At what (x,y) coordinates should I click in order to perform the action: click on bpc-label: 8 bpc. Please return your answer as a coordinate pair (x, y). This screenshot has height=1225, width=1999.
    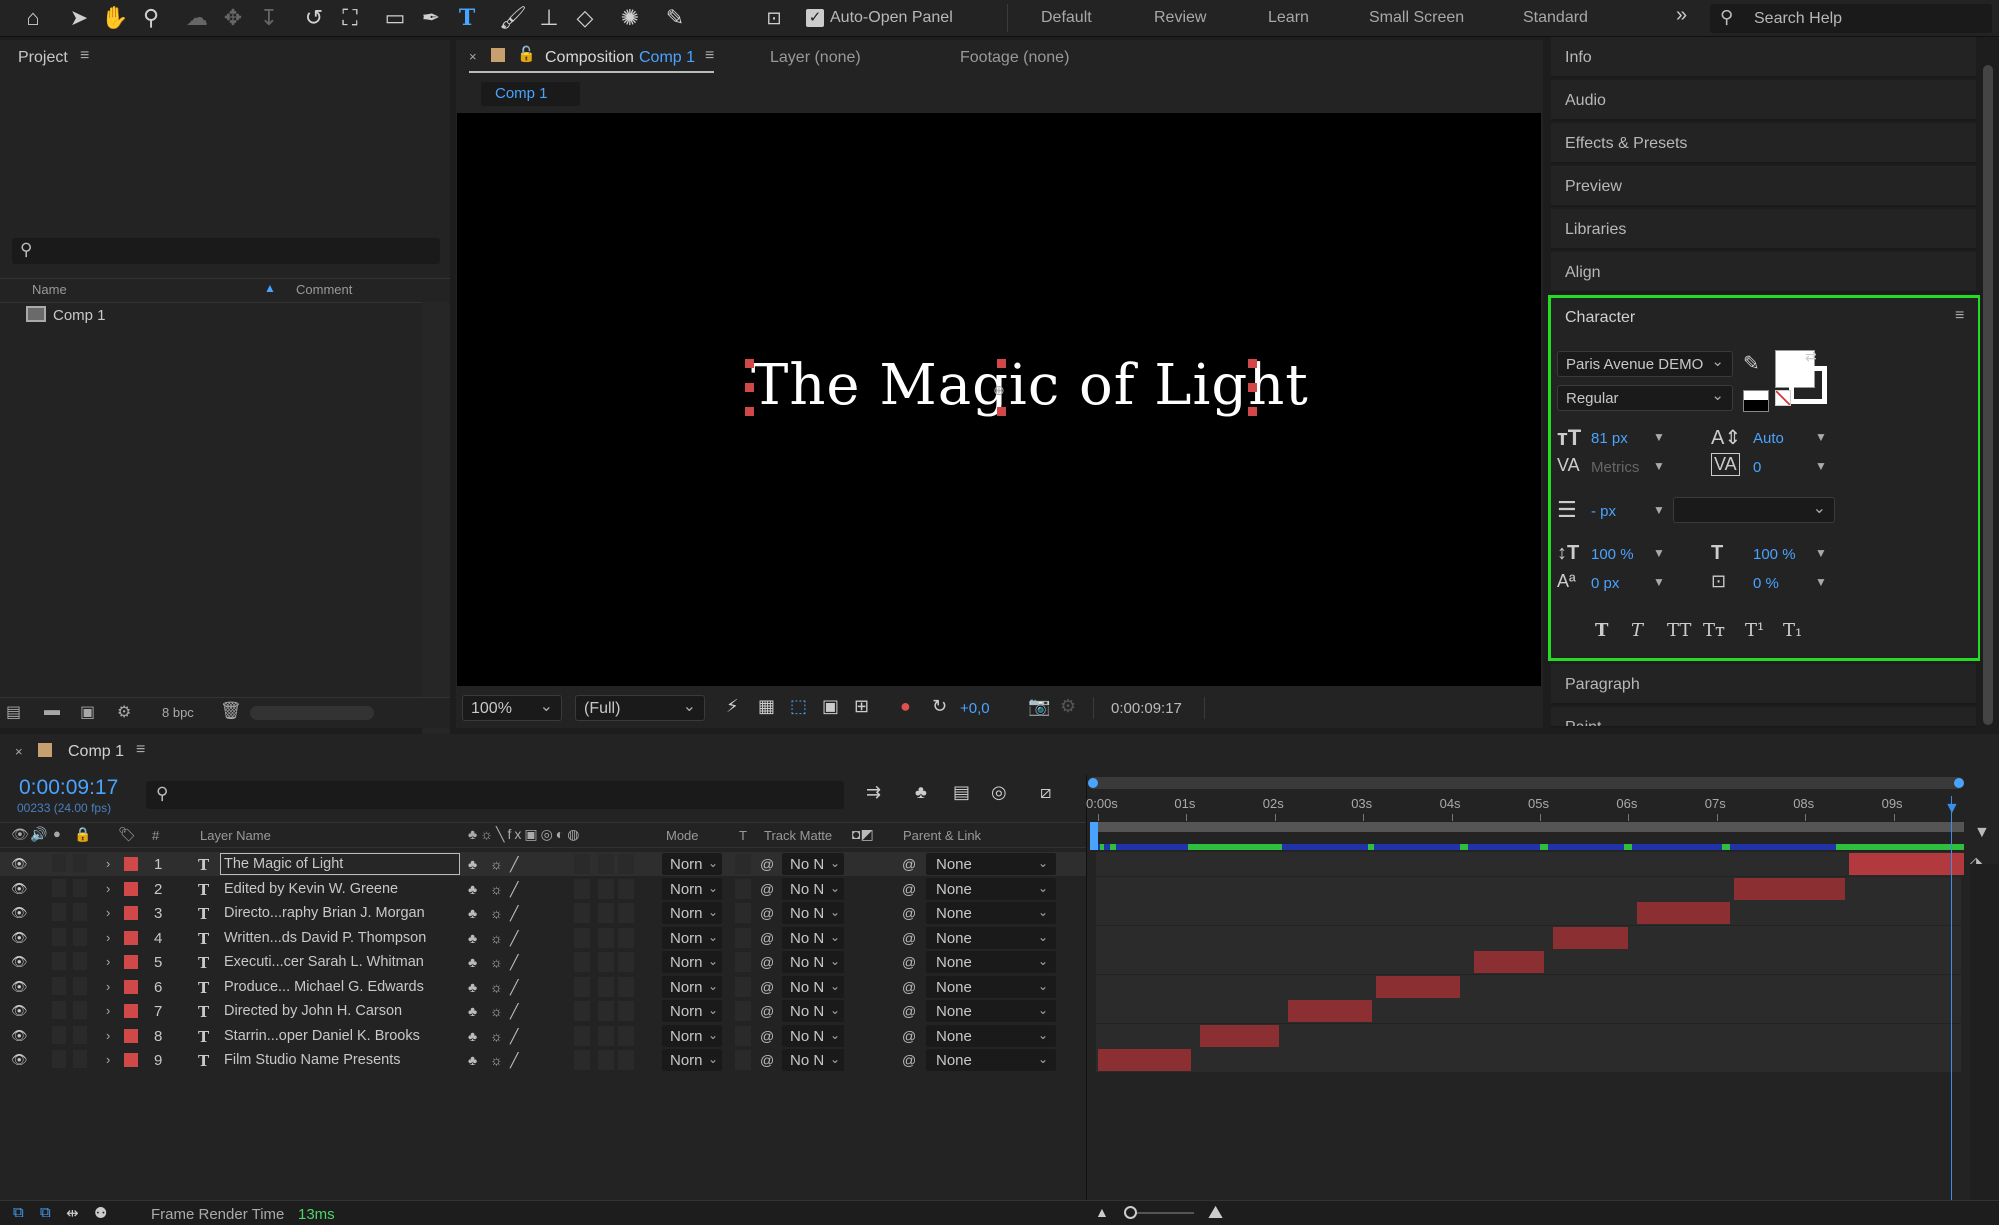
    Looking at the image, I should click on (178, 712).